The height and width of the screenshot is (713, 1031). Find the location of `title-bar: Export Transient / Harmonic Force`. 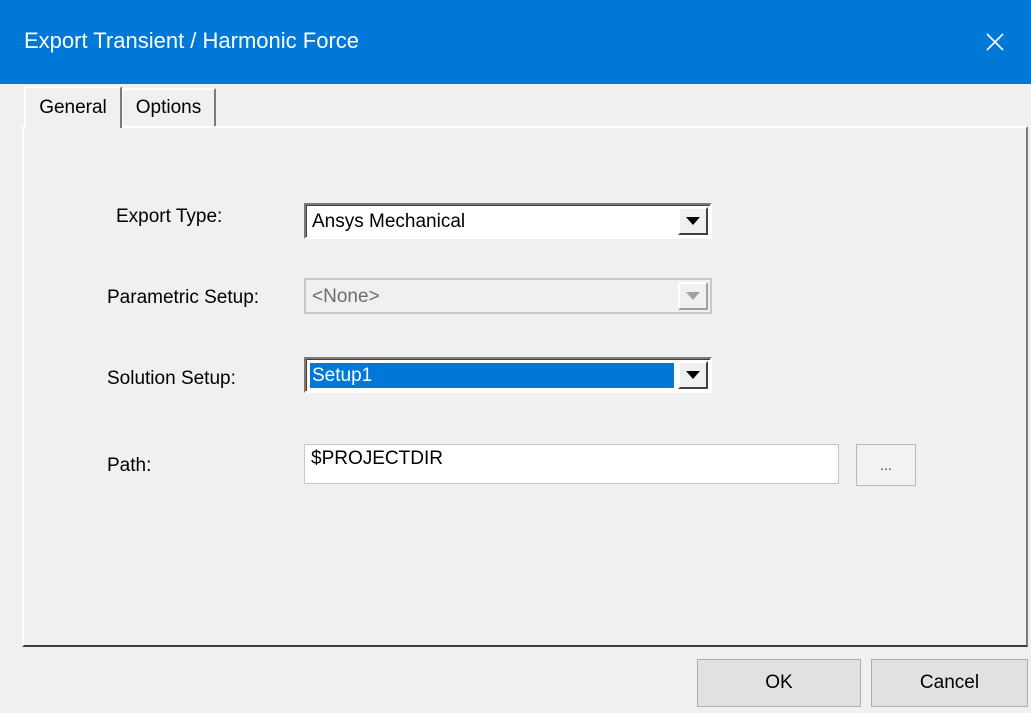

title-bar: Export Transient / Harmonic Force is located at coordinates (515, 42).